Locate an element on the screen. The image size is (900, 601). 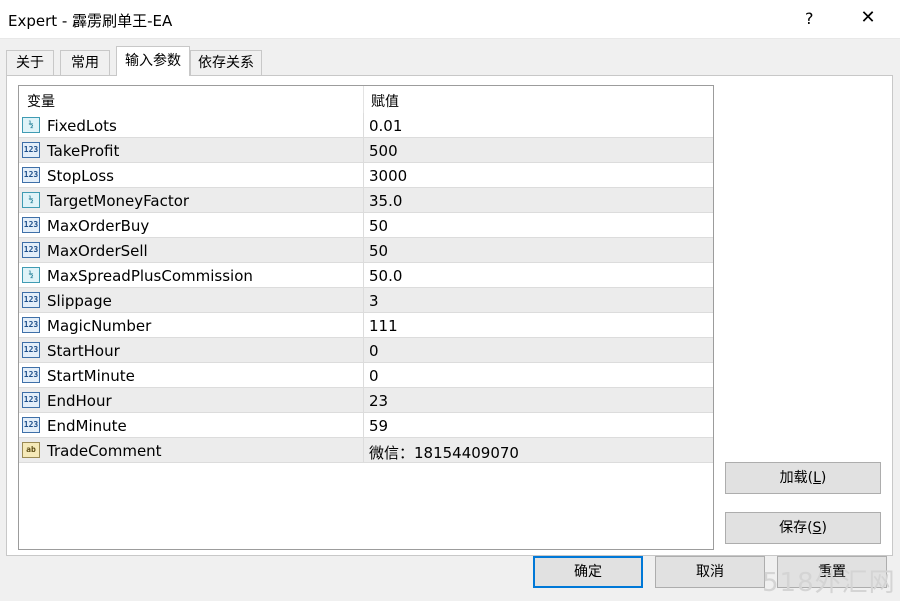
window-title: Expert - 霹雳刷单王-EA is located at coordinates (90, 21).